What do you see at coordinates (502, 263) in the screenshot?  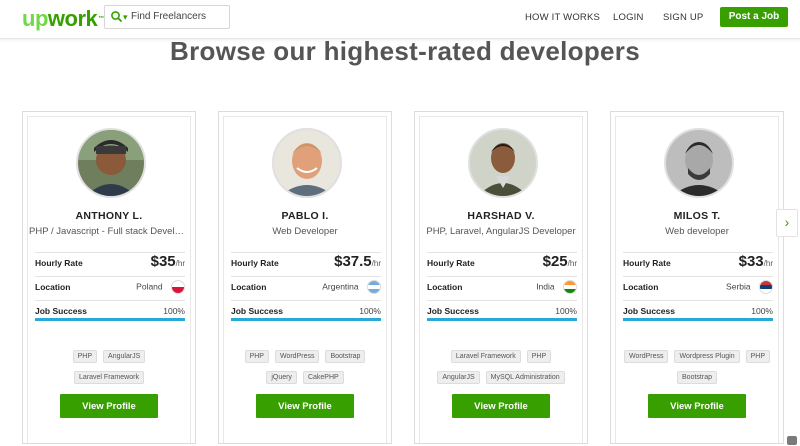 I see `hourly-rate-row: Hourly Rate $25/hr` at bounding box center [502, 263].